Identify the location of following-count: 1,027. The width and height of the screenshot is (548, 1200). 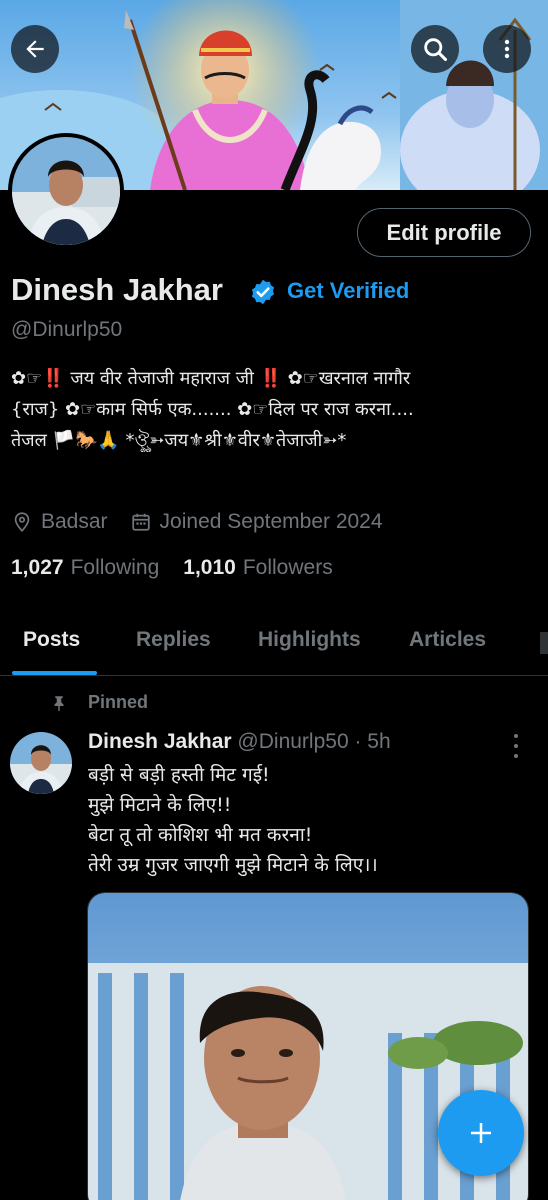
(37, 567).